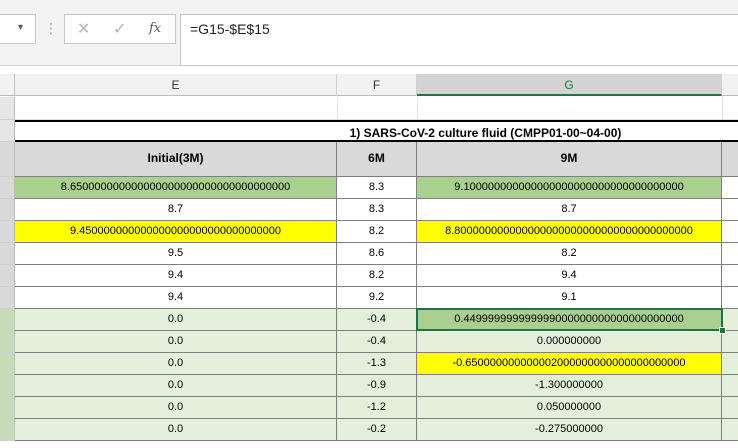 This screenshot has width=738, height=448. I want to click on cell-g: 8.2, so click(569, 254).